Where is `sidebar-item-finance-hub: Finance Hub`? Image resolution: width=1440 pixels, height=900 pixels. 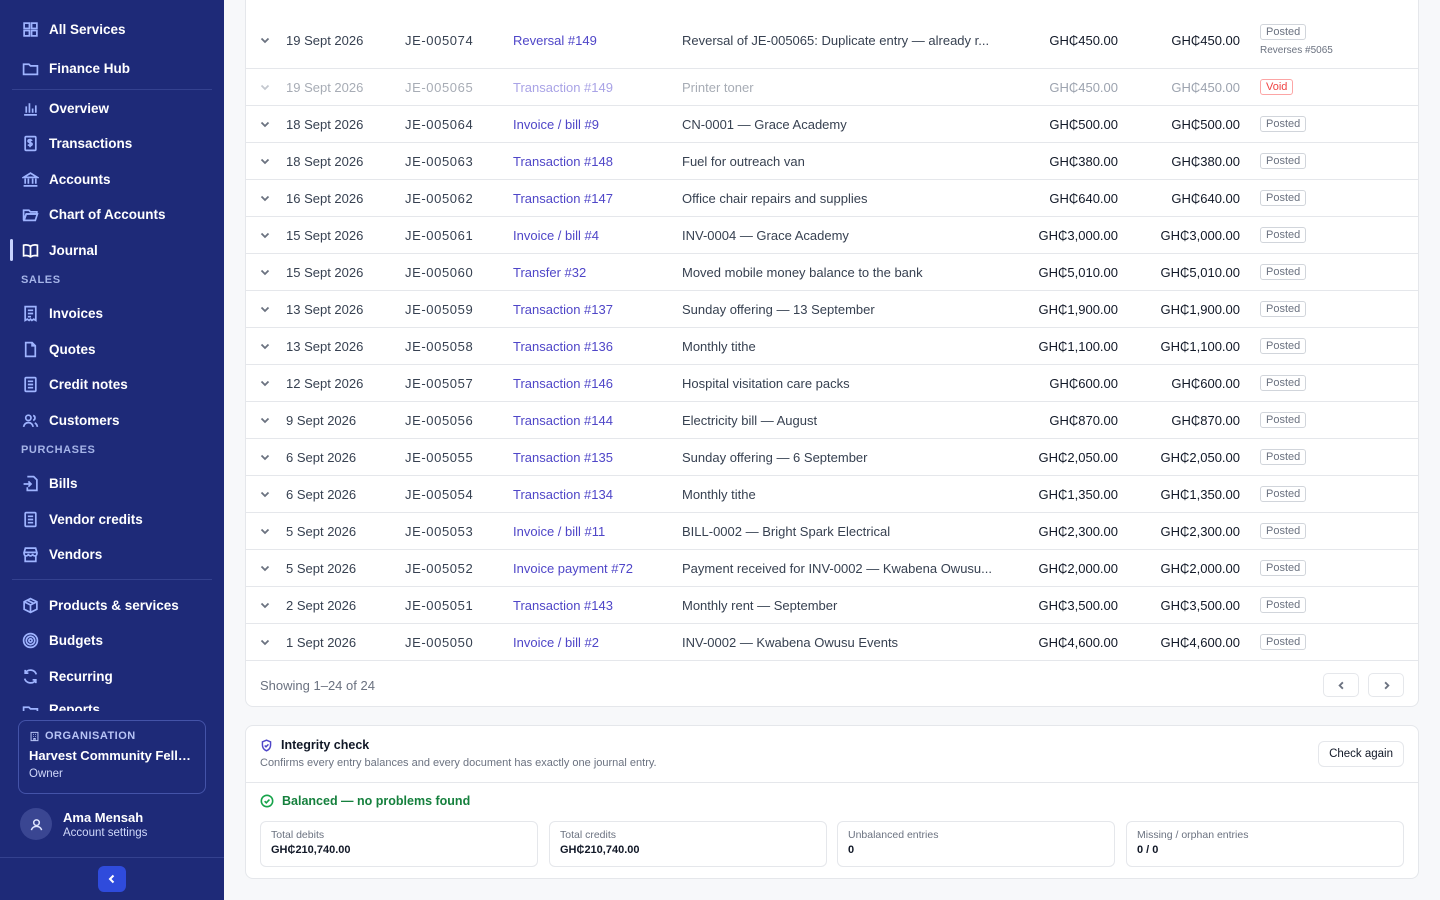 sidebar-item-finance-hub: Finance Hub is located at coordinates (112, 68).